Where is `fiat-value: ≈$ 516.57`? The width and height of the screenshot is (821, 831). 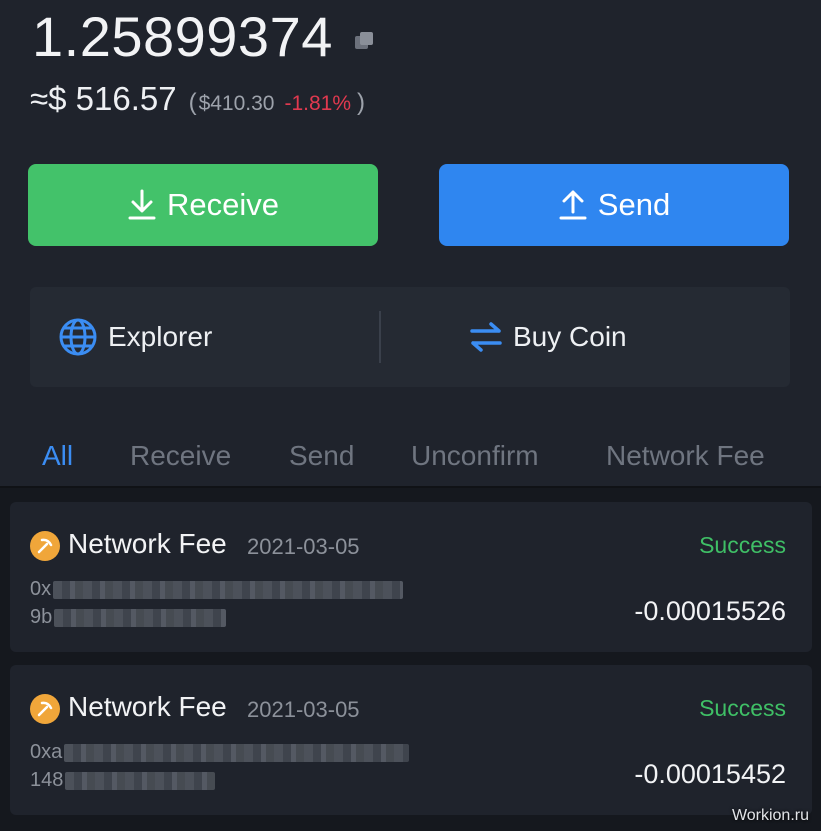
fiat-value: ≈$ 516.57 is located at coordinates (103, 98).